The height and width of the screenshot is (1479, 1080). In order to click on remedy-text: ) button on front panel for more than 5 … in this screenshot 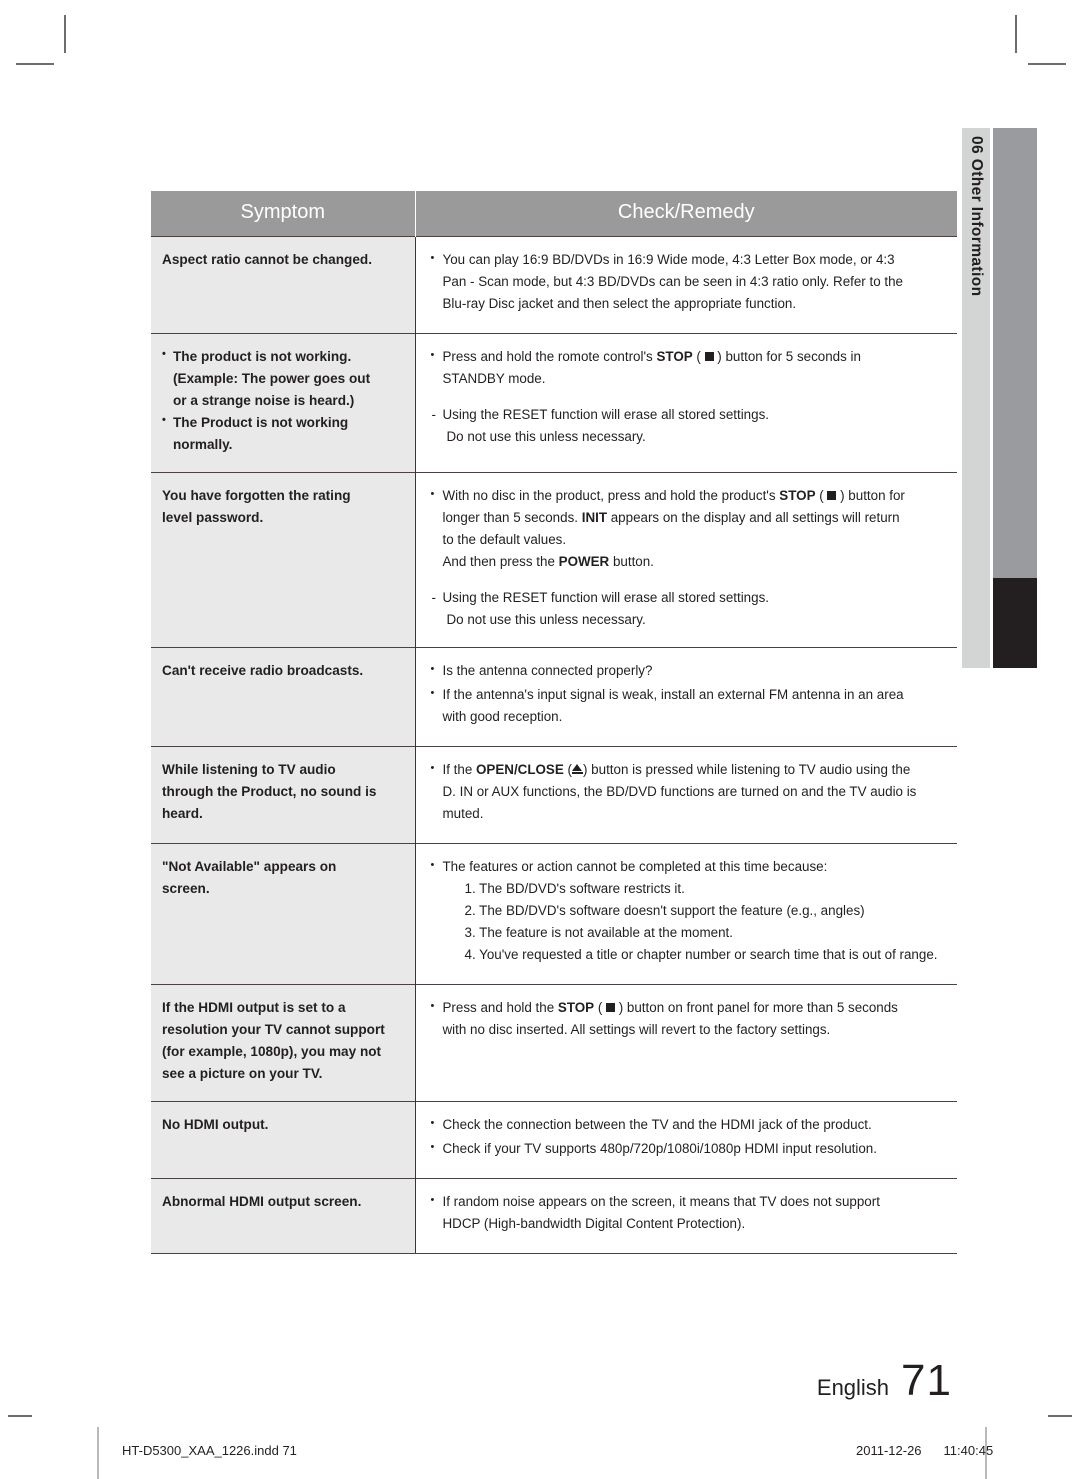, I will do `click(756, 1007)`.